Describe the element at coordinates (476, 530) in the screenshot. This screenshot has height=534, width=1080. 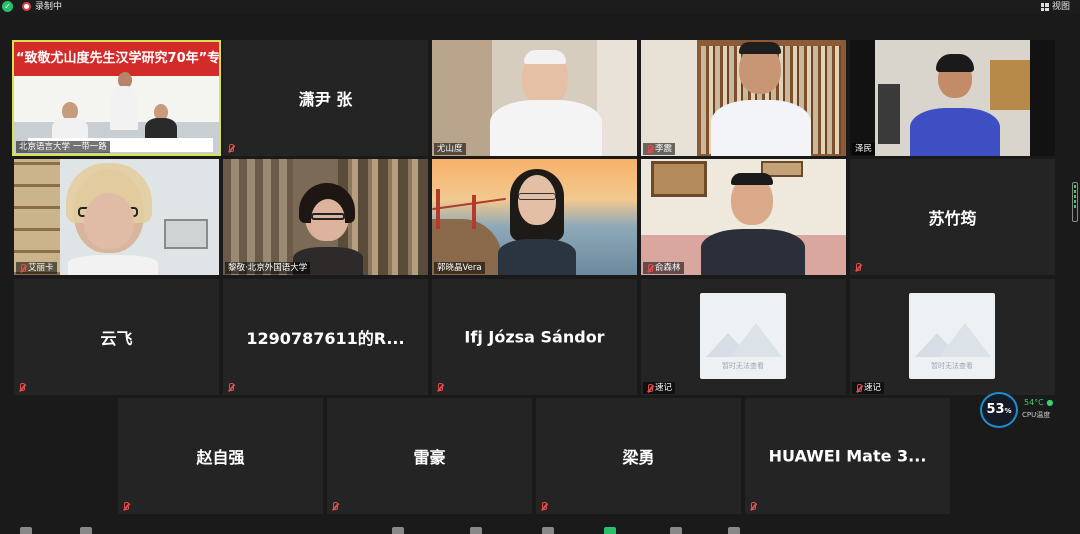
I see `participants-icon` at that location.